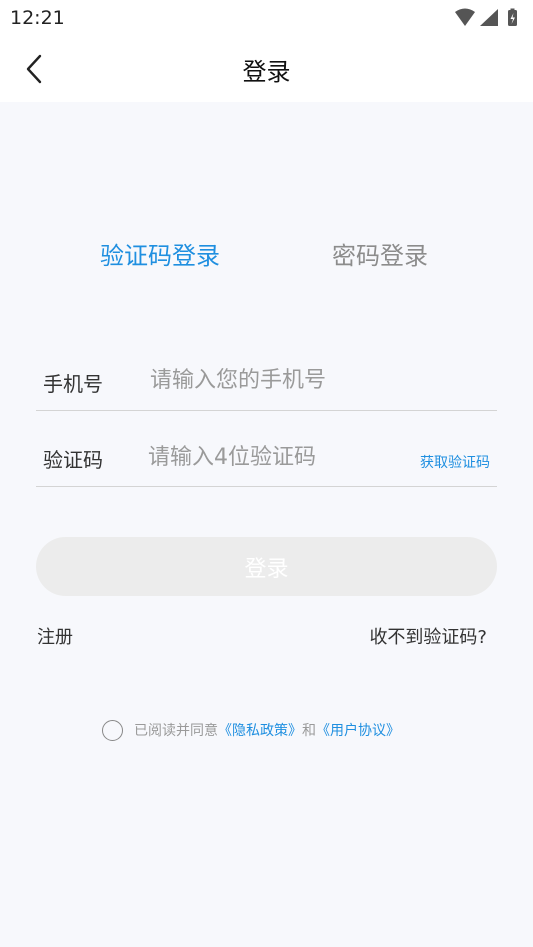 This screenshot has height=947, width=533. What do you see at coordinates (55, 636) in the screenshot?
I see `register-link: 注册` at bounding box center [55, 636].